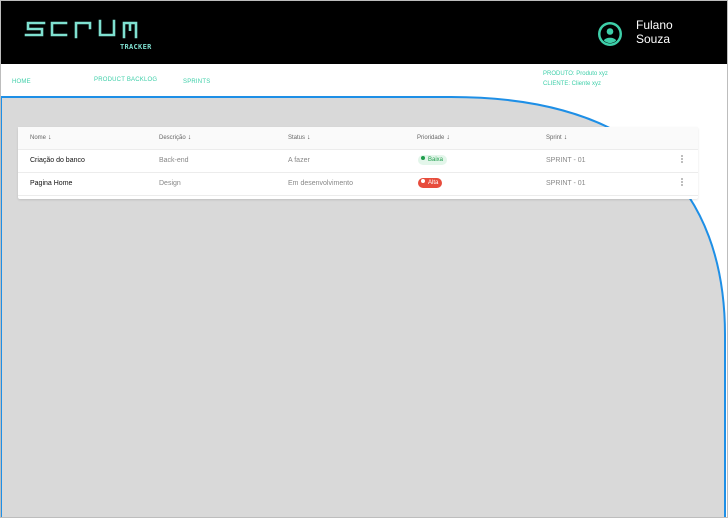 This screenshot has height=518, width=728. Describe the element at coordinates (196, 82) in the screenshot. I see `nav-sprints: SPRINTS` at that location.